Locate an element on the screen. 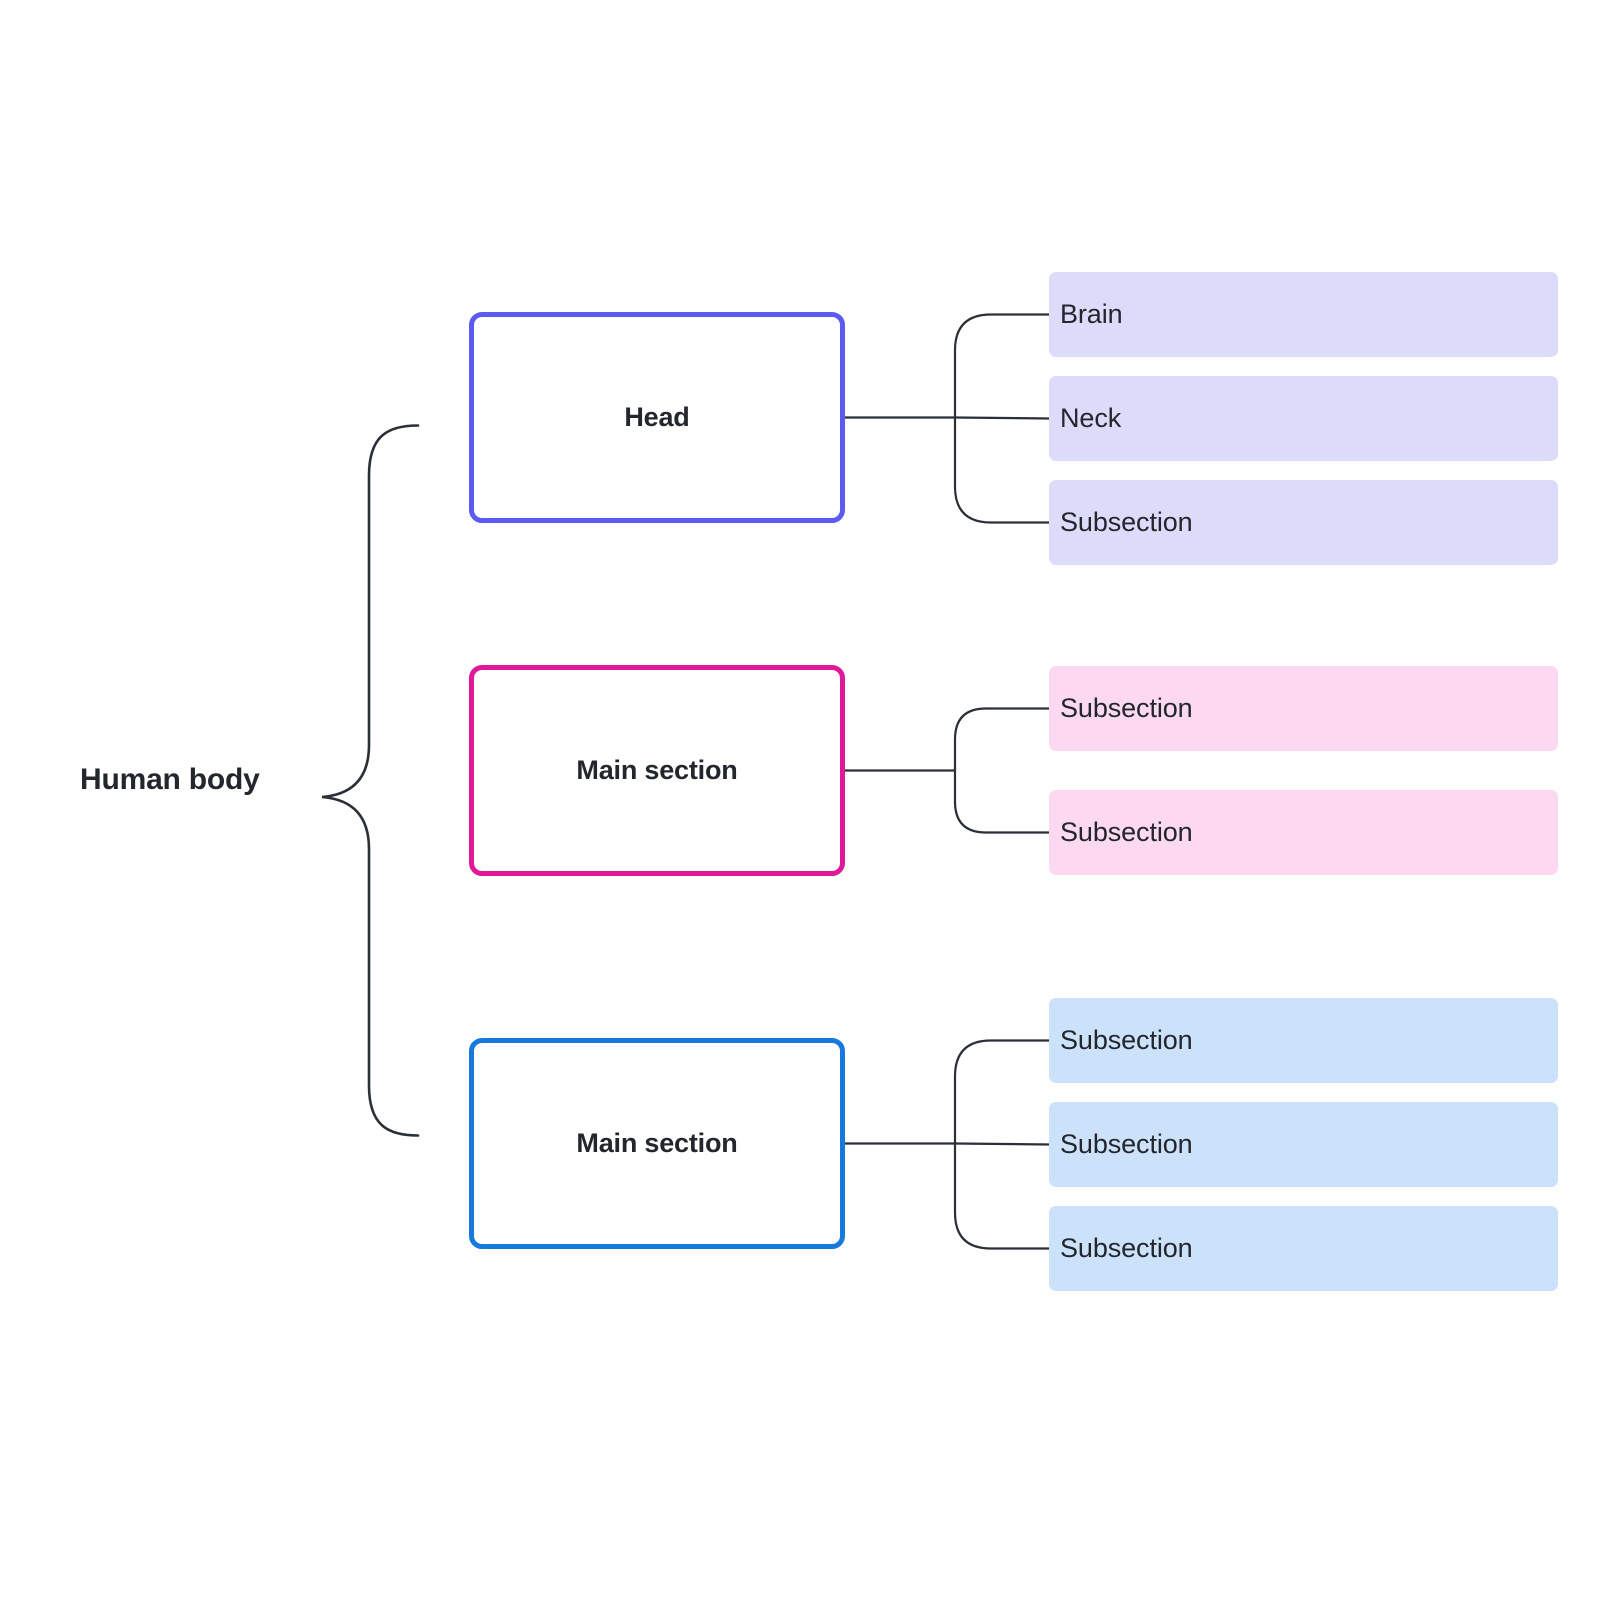  root-node-label: Human body is located at coordinates (170, 779).